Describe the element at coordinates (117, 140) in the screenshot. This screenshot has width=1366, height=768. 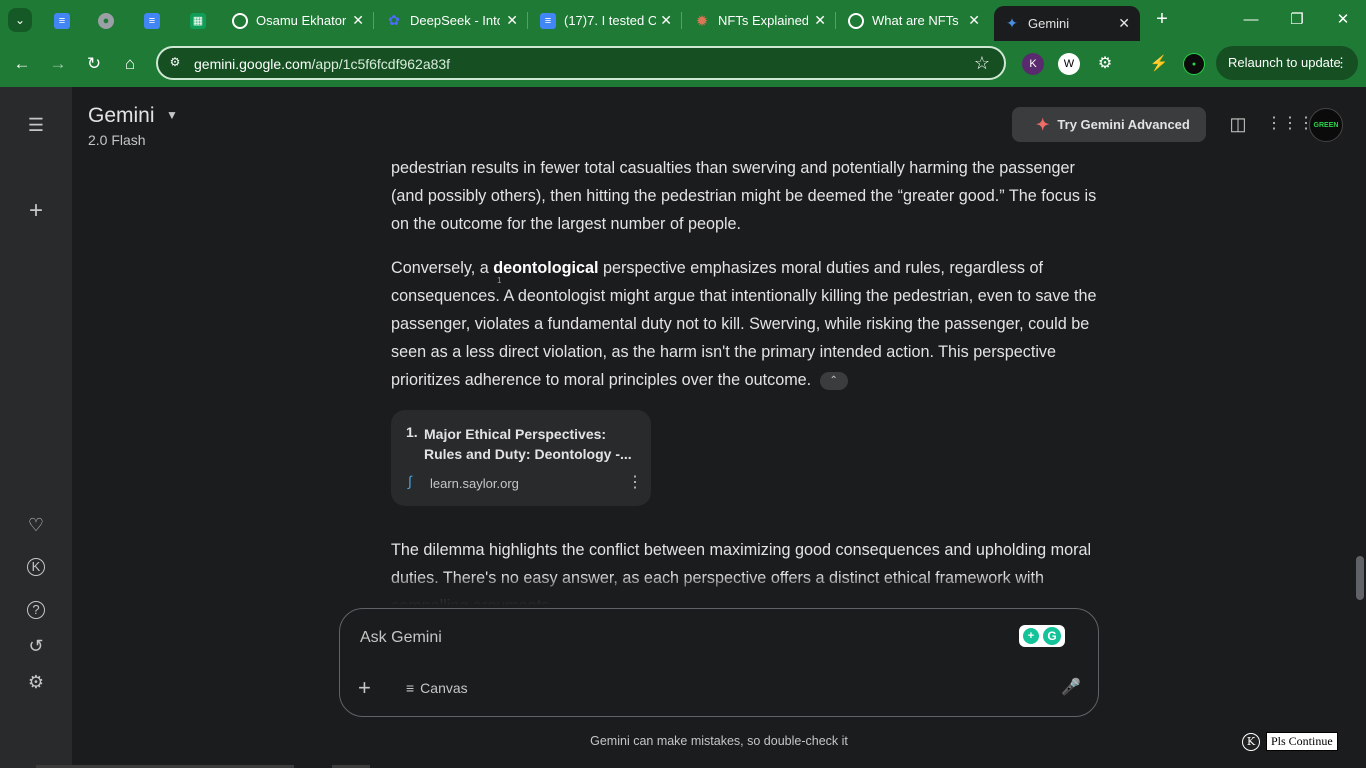
I see `model-name: 2.0 Flash` at that location.